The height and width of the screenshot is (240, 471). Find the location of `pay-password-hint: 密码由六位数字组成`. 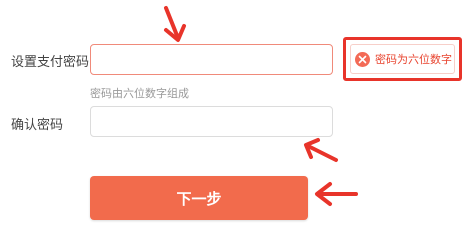

pay-password-hint: 密码由六位数字组成 is located at coordinates (139, 93).